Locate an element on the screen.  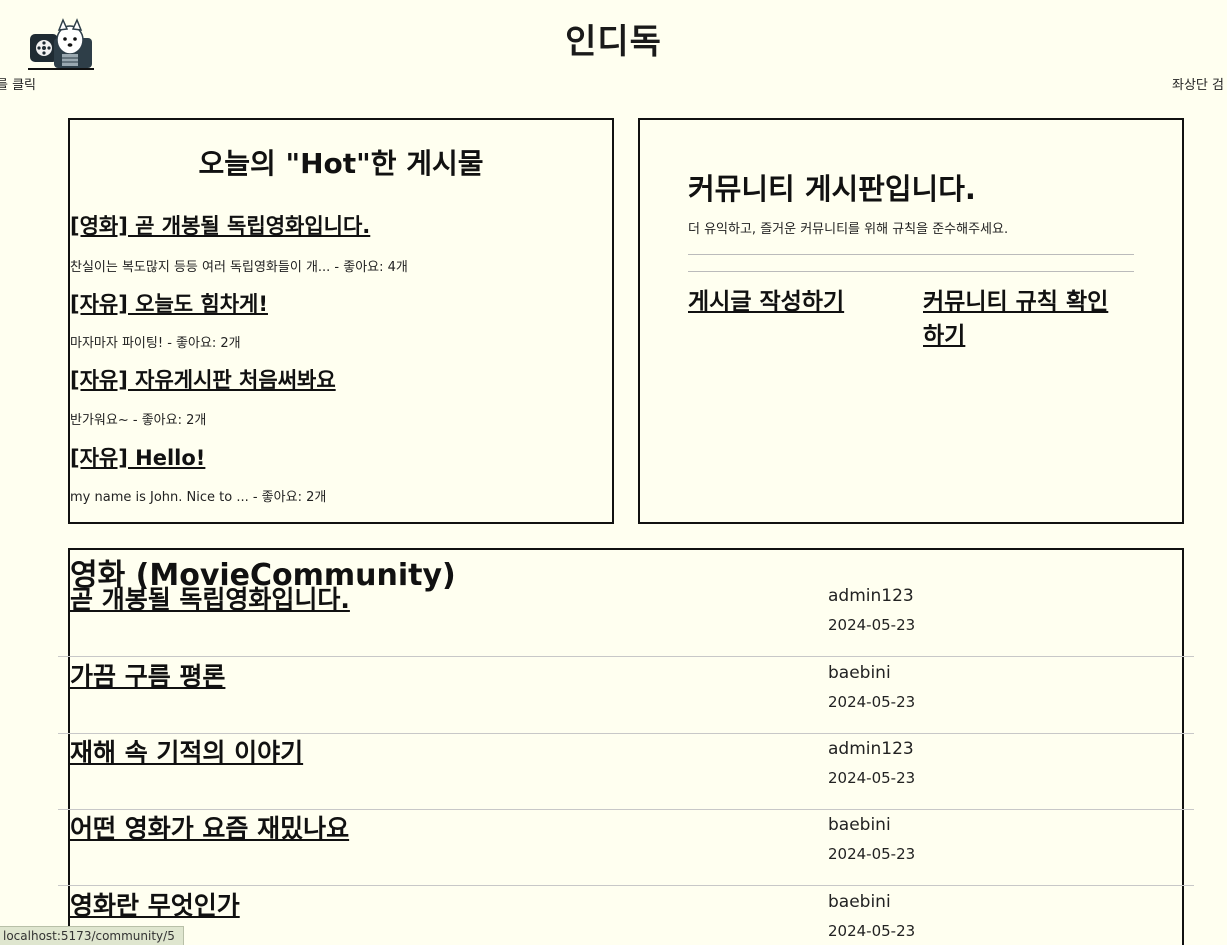
post-title-link: 곧 개봉될 독립영화입니다. is located at coordinates (210, 598).